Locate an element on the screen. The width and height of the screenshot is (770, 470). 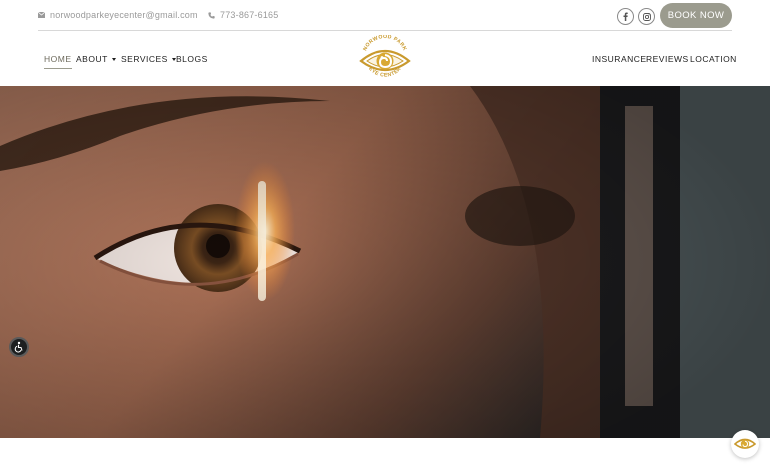
nav-reviews-label: REVIEWS is located at coordinates (667, 59).